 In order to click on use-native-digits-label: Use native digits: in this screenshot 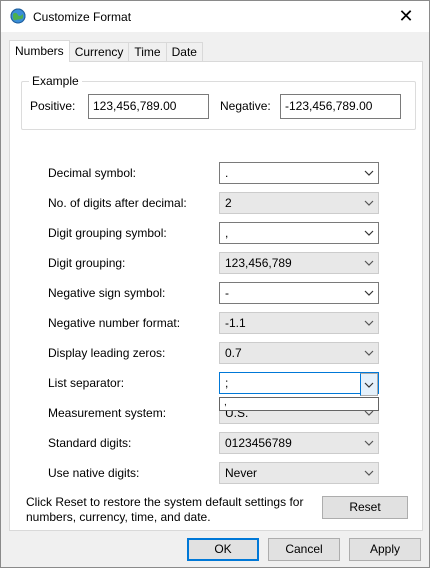, I will do `click(94, 473)`.